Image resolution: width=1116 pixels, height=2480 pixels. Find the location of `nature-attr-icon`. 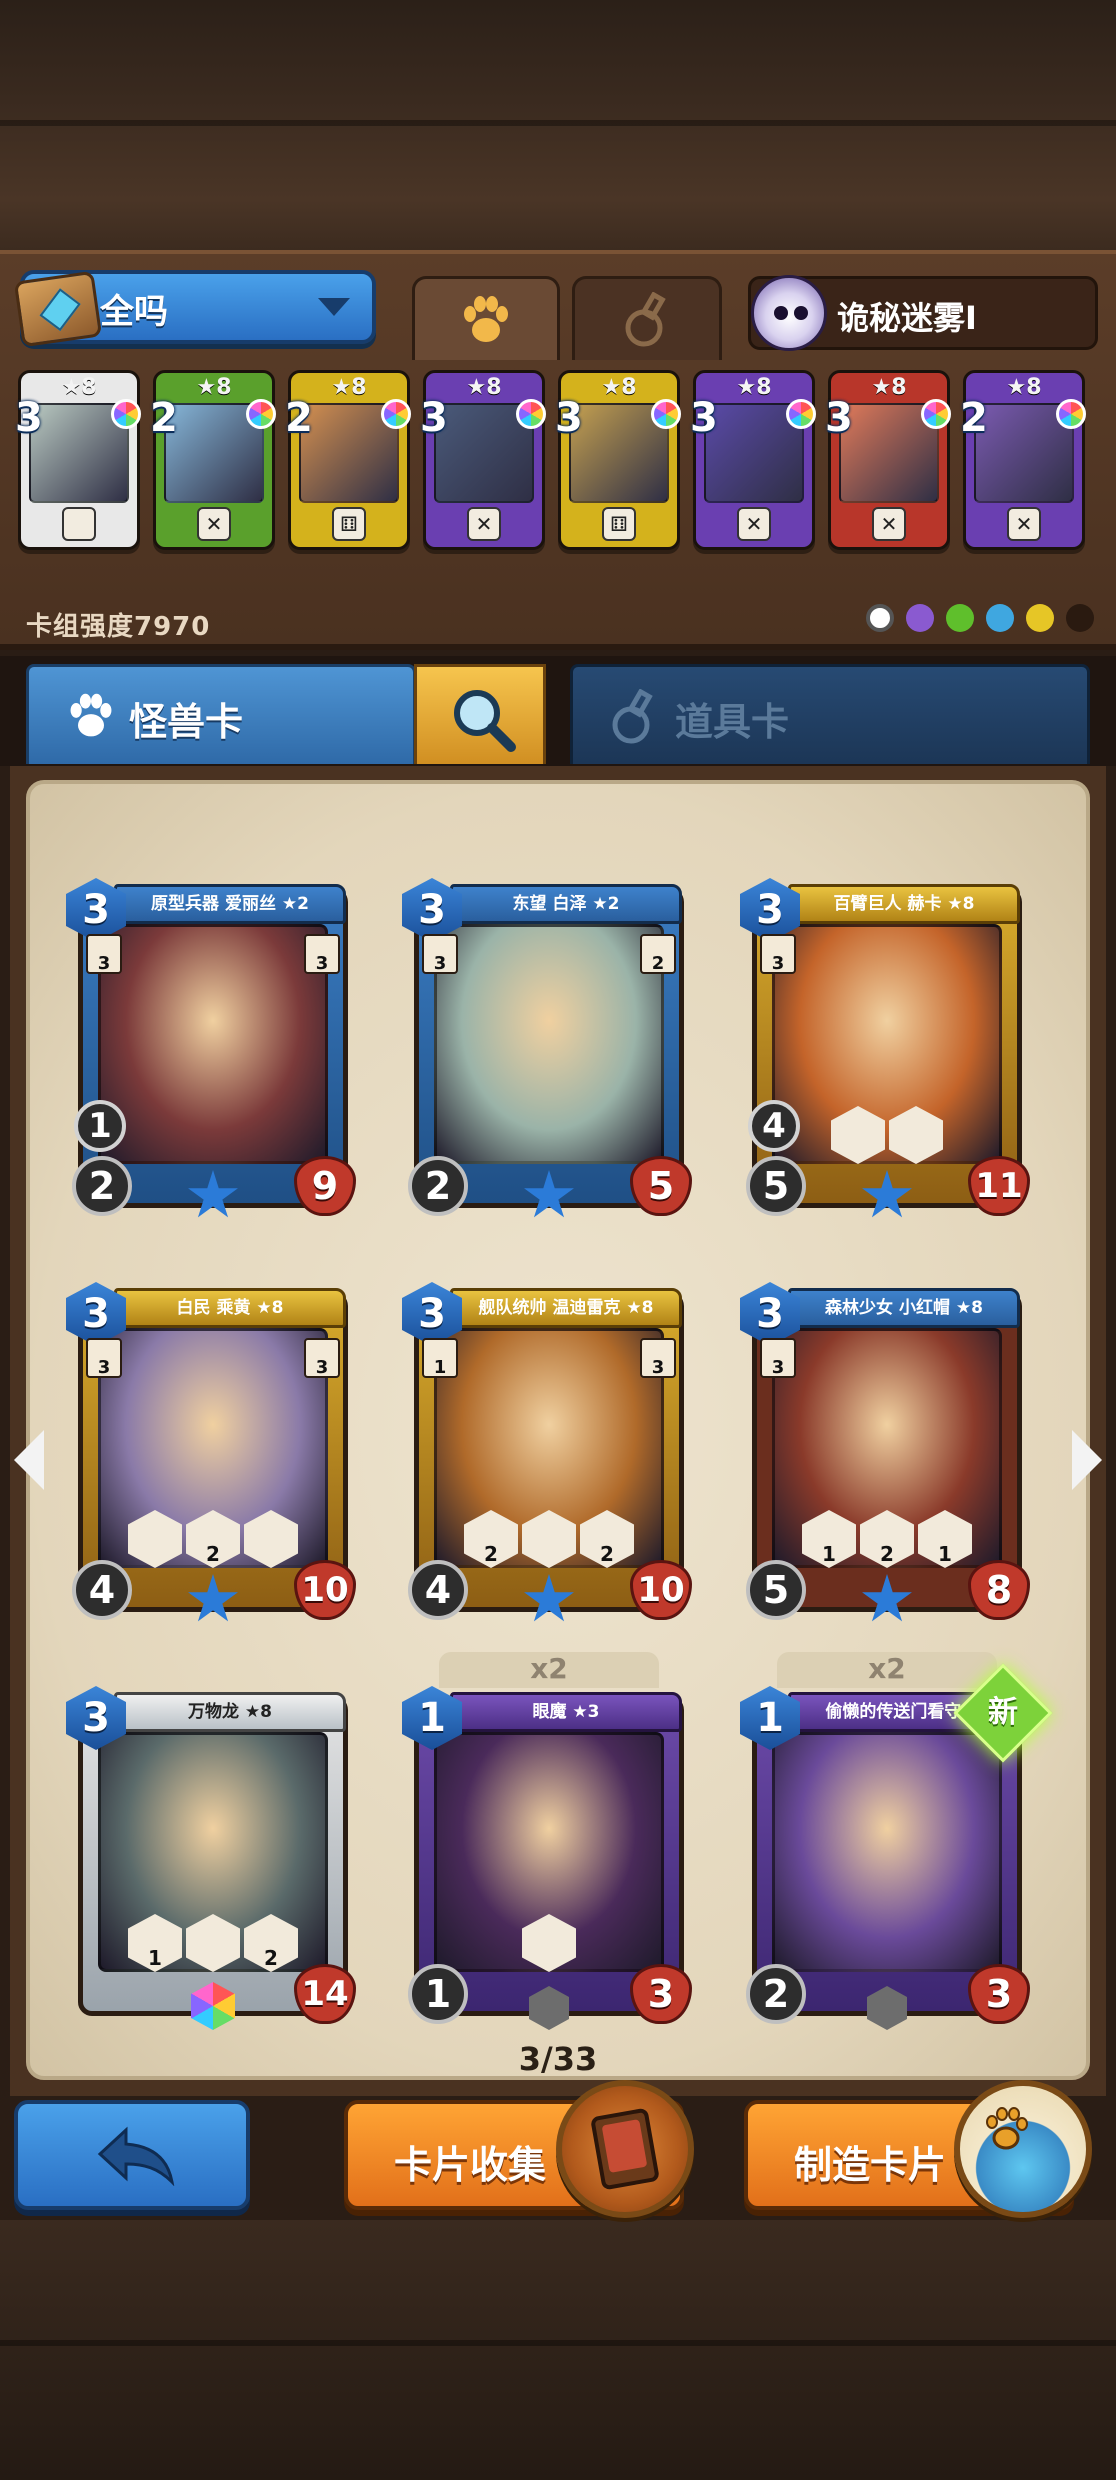

nature-attr-icon is located at coordinates (960, 618).